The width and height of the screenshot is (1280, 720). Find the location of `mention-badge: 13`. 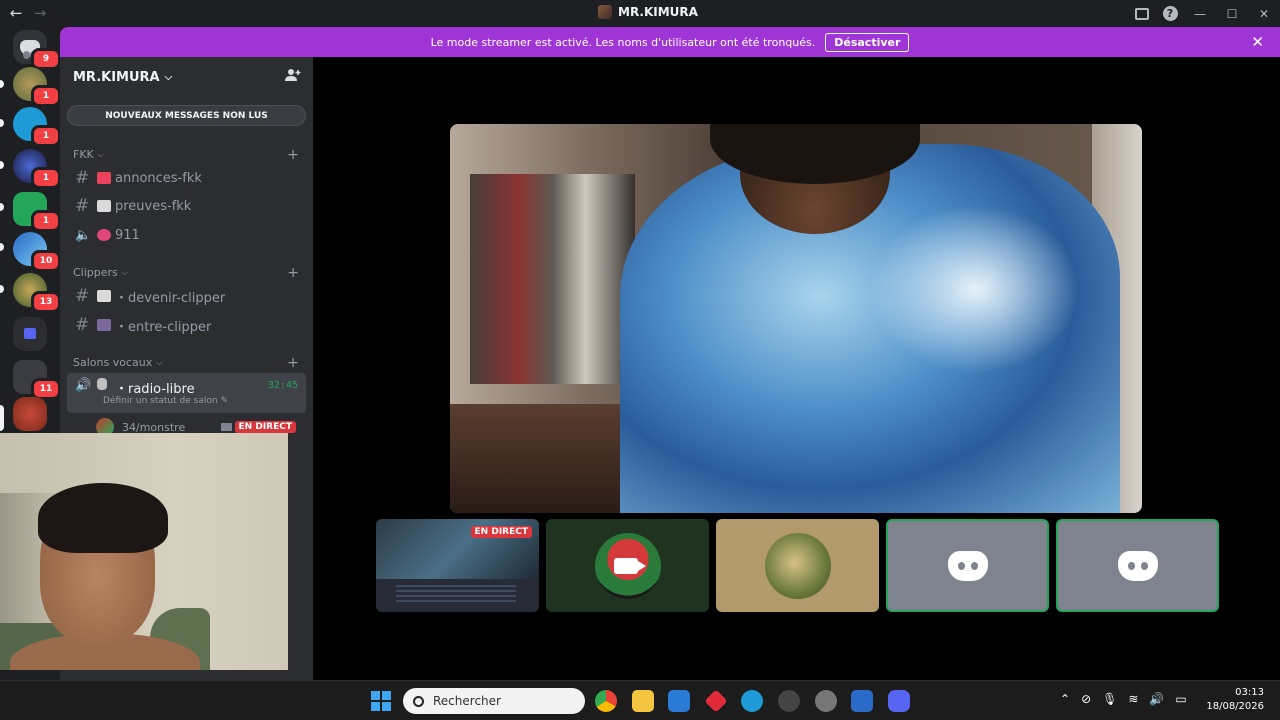

mention-badge: 13 is located at coordinates (46, 302).